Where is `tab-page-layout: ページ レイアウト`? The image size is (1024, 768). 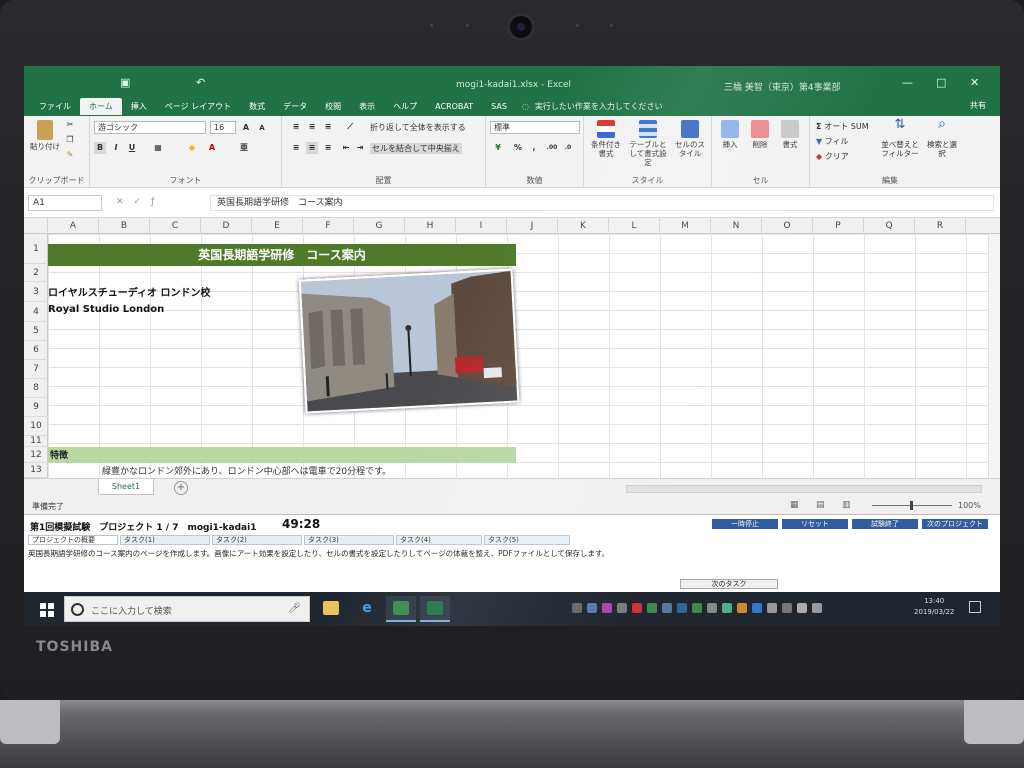
tab-page-layout: ページ レイアウト is located at coordinates (198, 106).